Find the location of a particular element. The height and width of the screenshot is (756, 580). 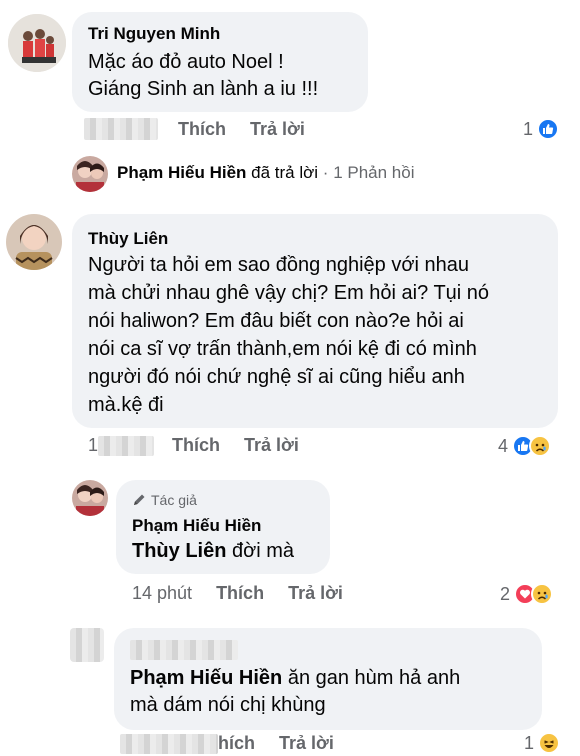

reply-summary: Phạm Hiếu Hiền đã trả lời · 1 Phản hồi is located at coordinates (266, 173).